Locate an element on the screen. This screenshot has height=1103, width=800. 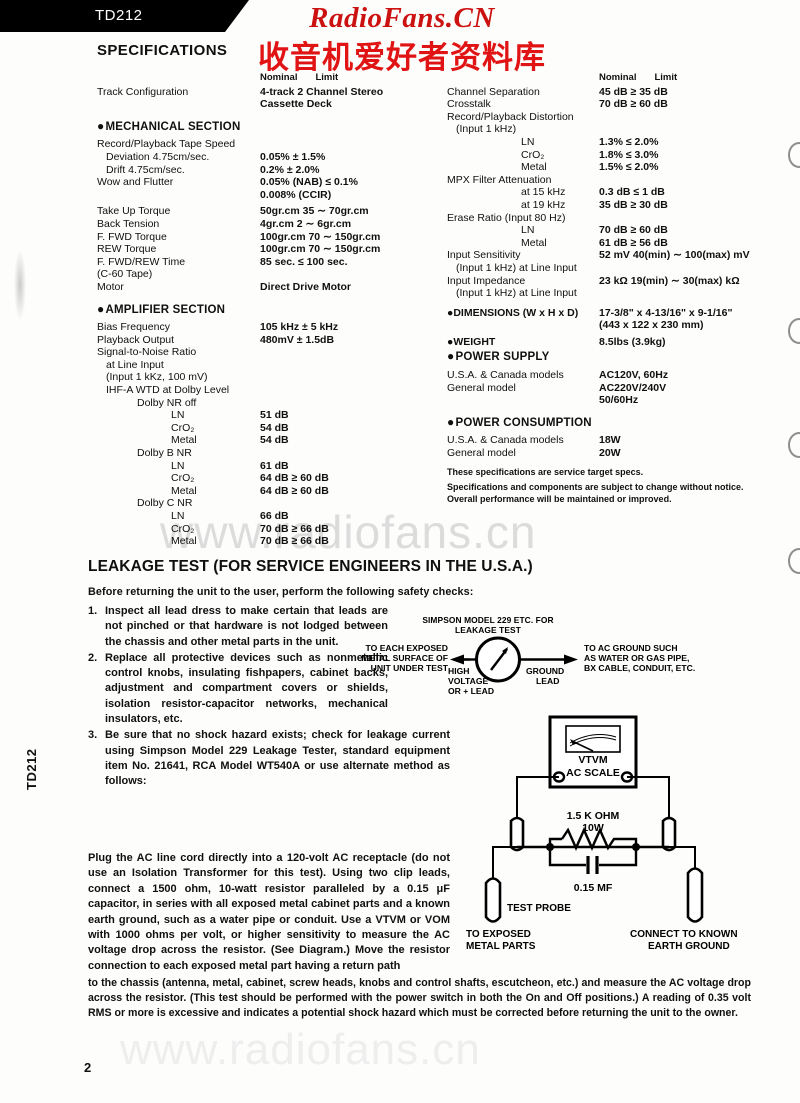
spec-value: 85 sec. ≤ 100 sec. is located at coordinates (304, 261).